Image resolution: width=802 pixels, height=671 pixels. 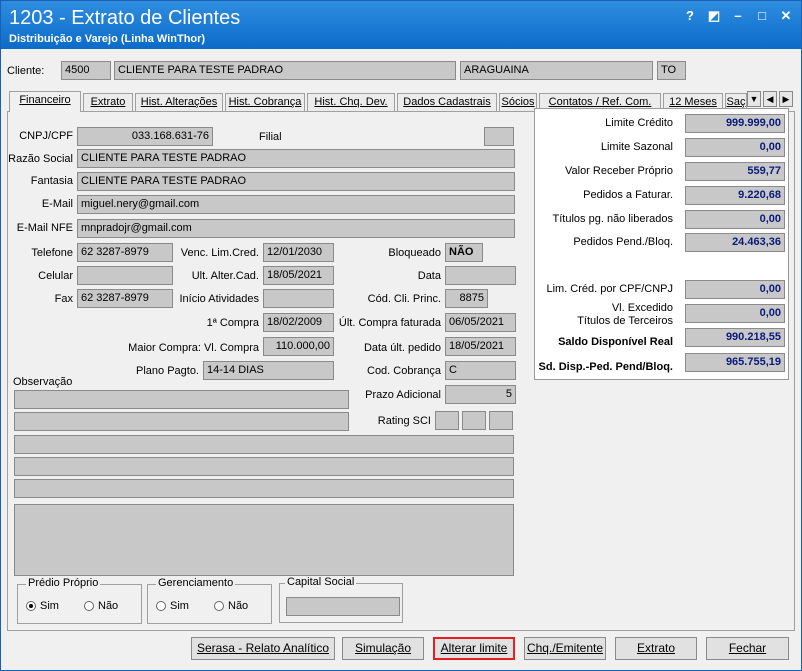 I want to click on capital-social-group: Capital Social, so click(x=341, y=599).